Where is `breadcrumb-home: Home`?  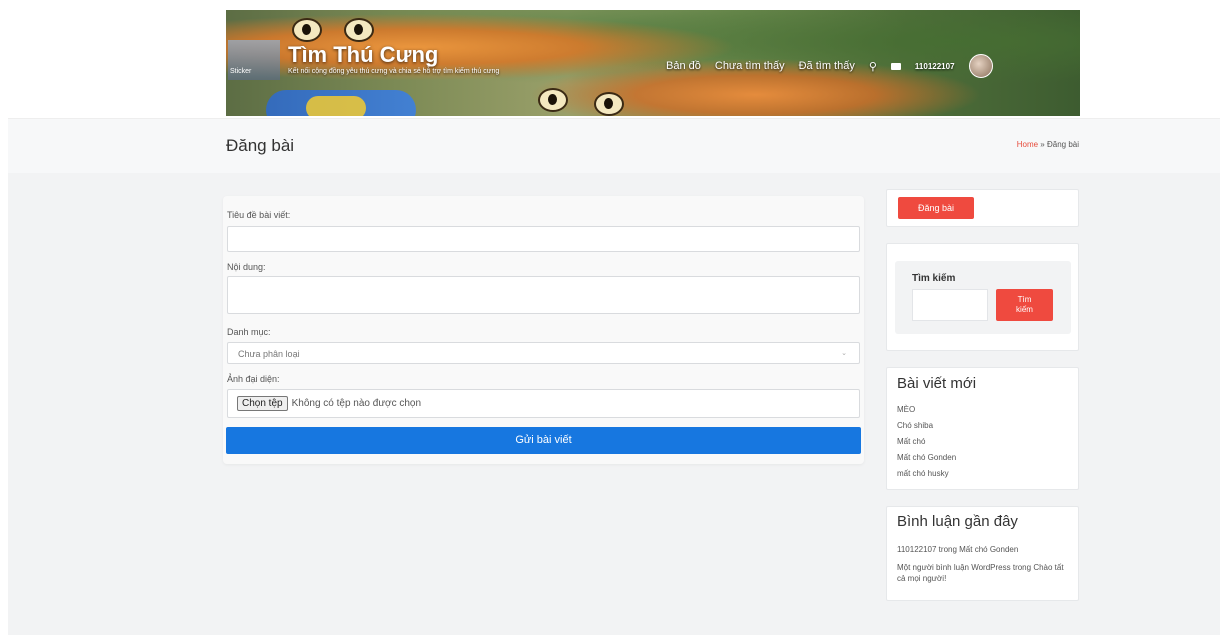 breadcrumb-home: Home is located at coordinates (1027, 144).